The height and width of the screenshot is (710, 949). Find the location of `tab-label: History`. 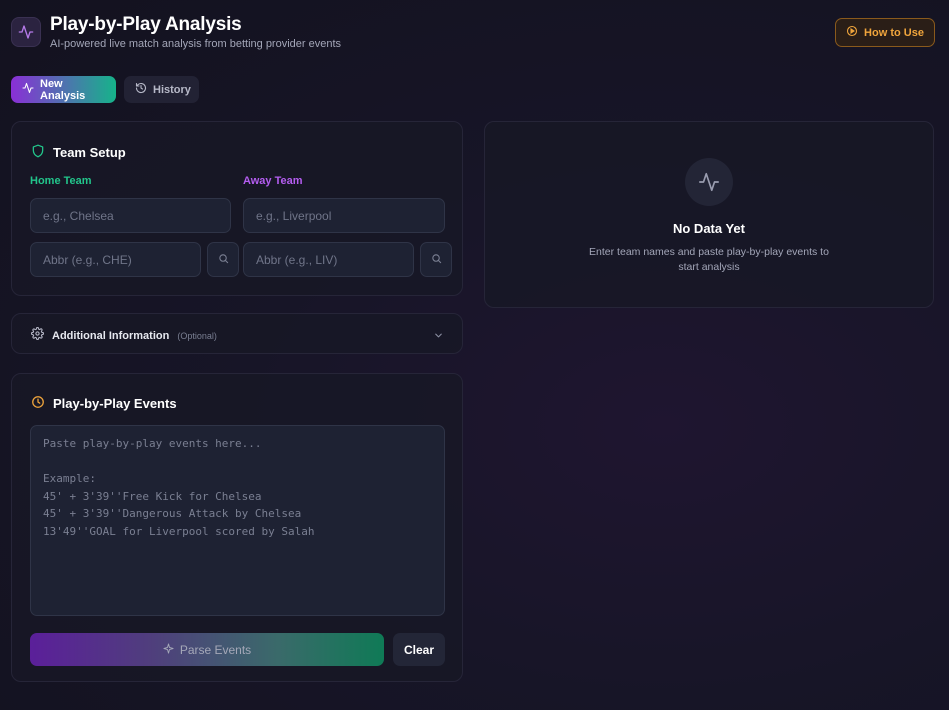

tab-label: History is located at coordinates (172, 89).